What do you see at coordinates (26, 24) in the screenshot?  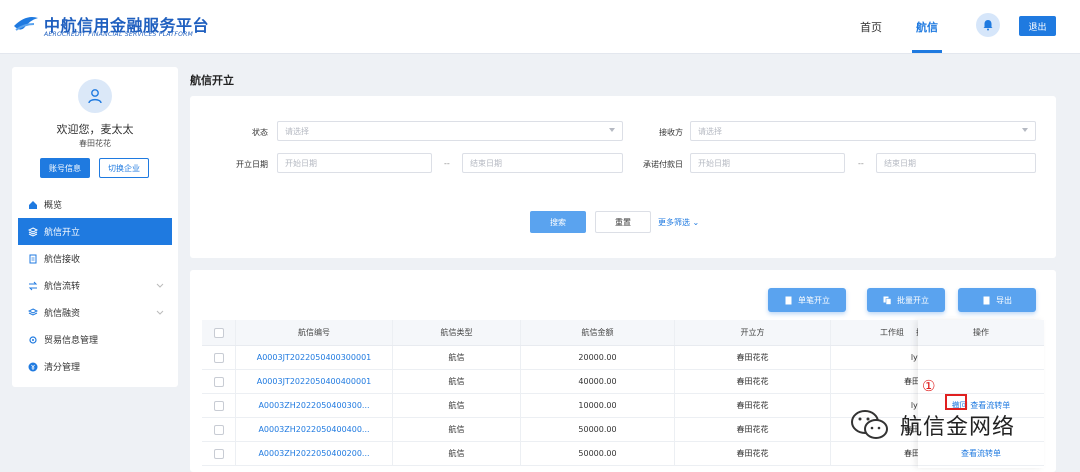 I see `plane-logo-icon` at bounding box center [26, 24].